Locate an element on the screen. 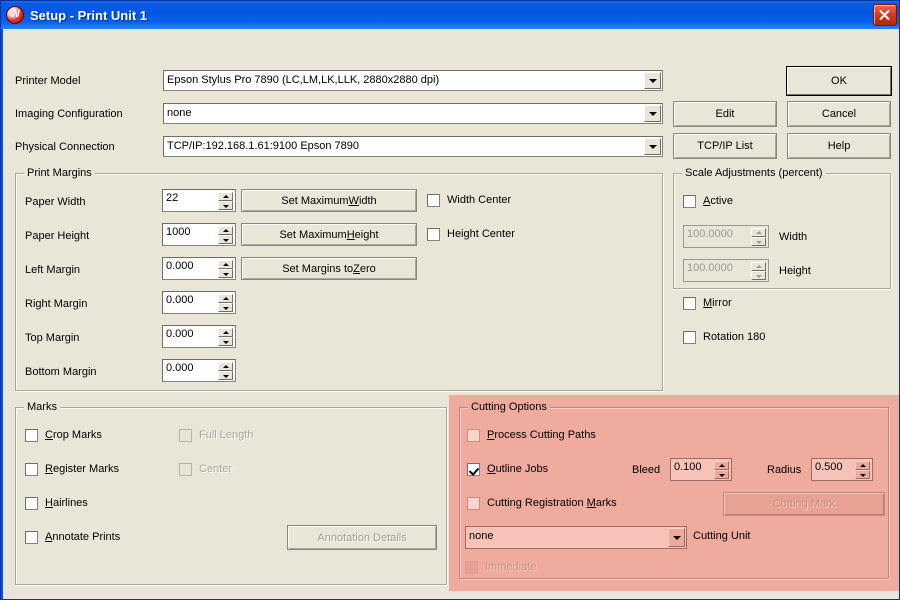 Image resolution: width=900 pixels, height=600 pixels. mirror-label: Mirror is located at coordinates (717, 303).